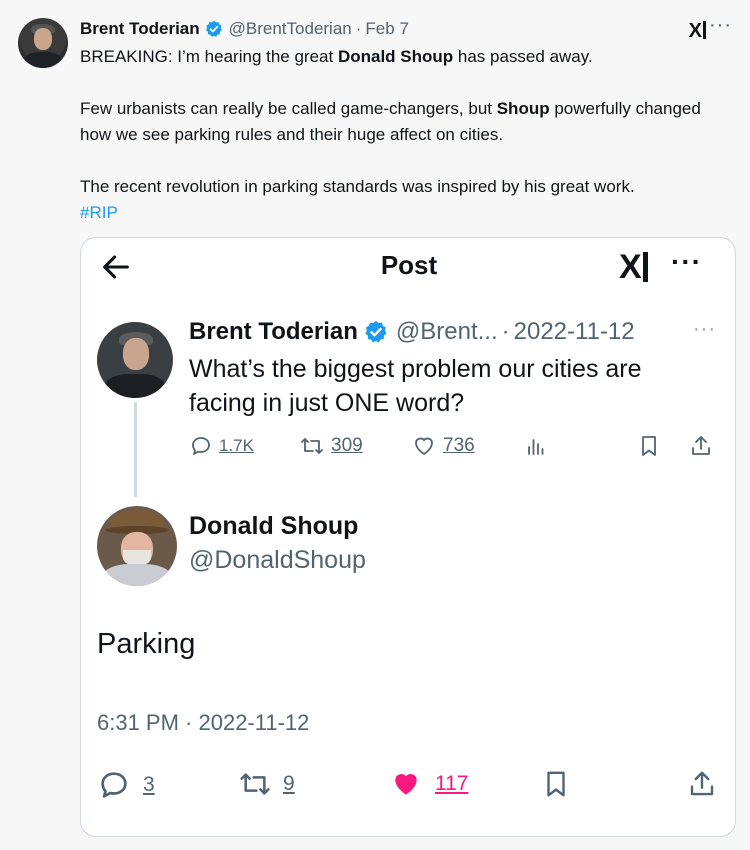 The width and height of the screenshot is (750, 850). What do you see at coordinates (451, 784) in the screenshot?
I see `like-count: 117` at bounding box center [451, 784].